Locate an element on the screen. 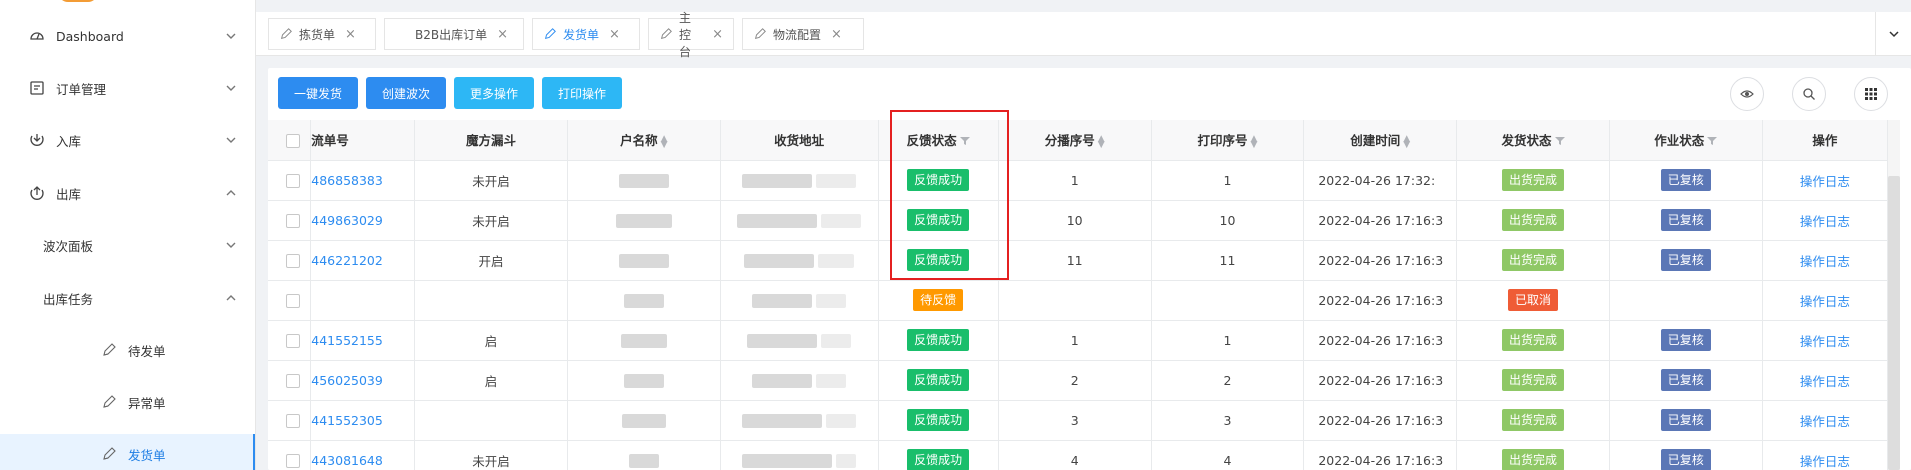  sidebar-item-7: 异常单 is located at coordinates (127, 402).